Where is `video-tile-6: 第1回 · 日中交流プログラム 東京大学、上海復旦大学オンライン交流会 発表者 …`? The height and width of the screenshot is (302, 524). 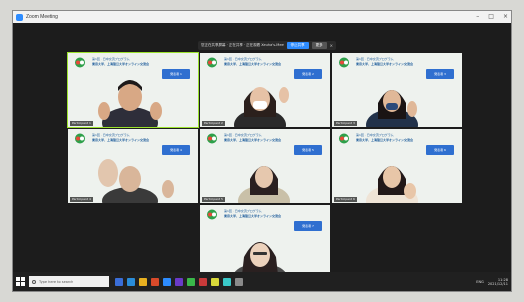 video-tile-6: 第1回 · 日中交流プログラム 東京大学、上海復旦大学オンライン交流会 発表者 … is located at coordinates (397, 166).